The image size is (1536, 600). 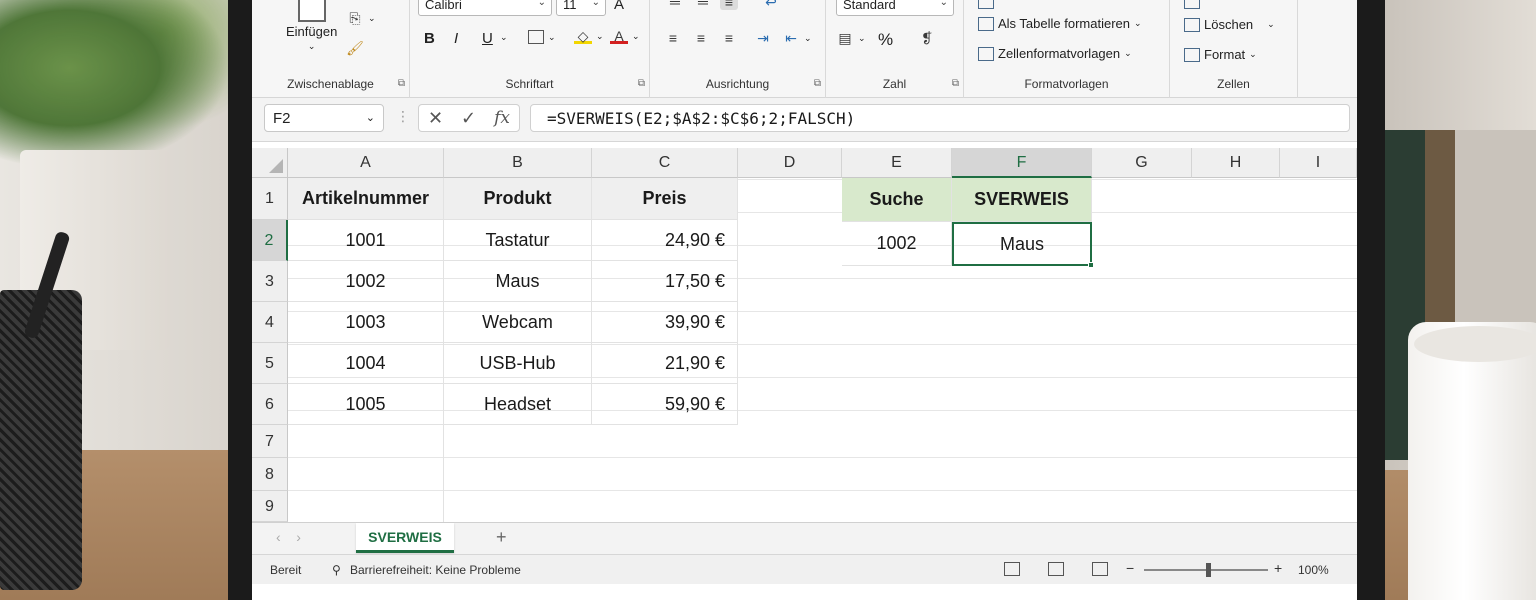 What do you see at coordinates (1056, 569) in the screenshot?
I see `page-layout-icon` at bounding box center [1056, 569].